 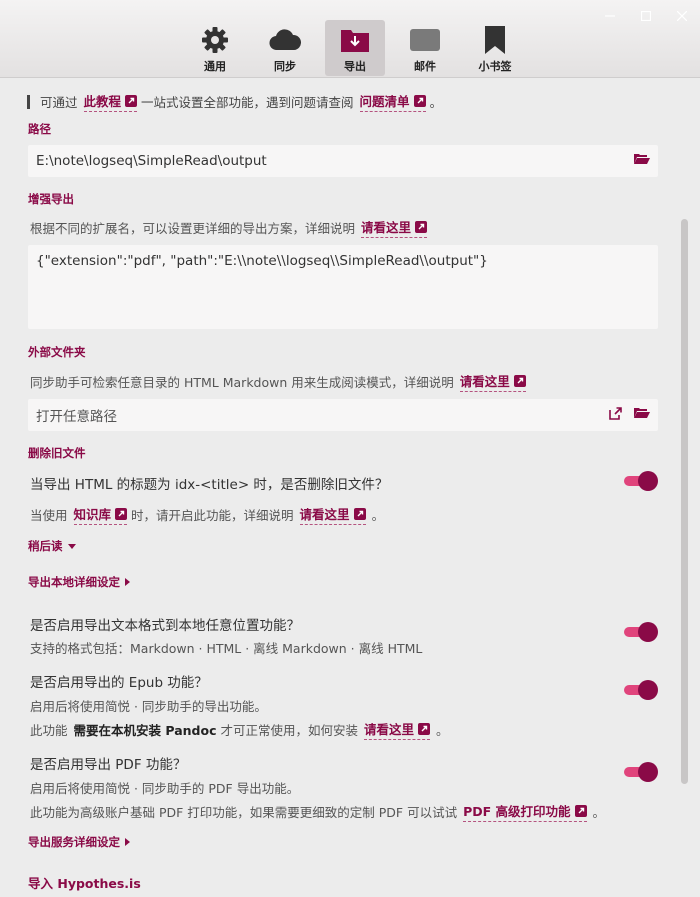 What do you see at coordinates (74, 842) in the screenshot?
I see `service-export-label: 导出服务详细设定` at bounding box center [74, 842].